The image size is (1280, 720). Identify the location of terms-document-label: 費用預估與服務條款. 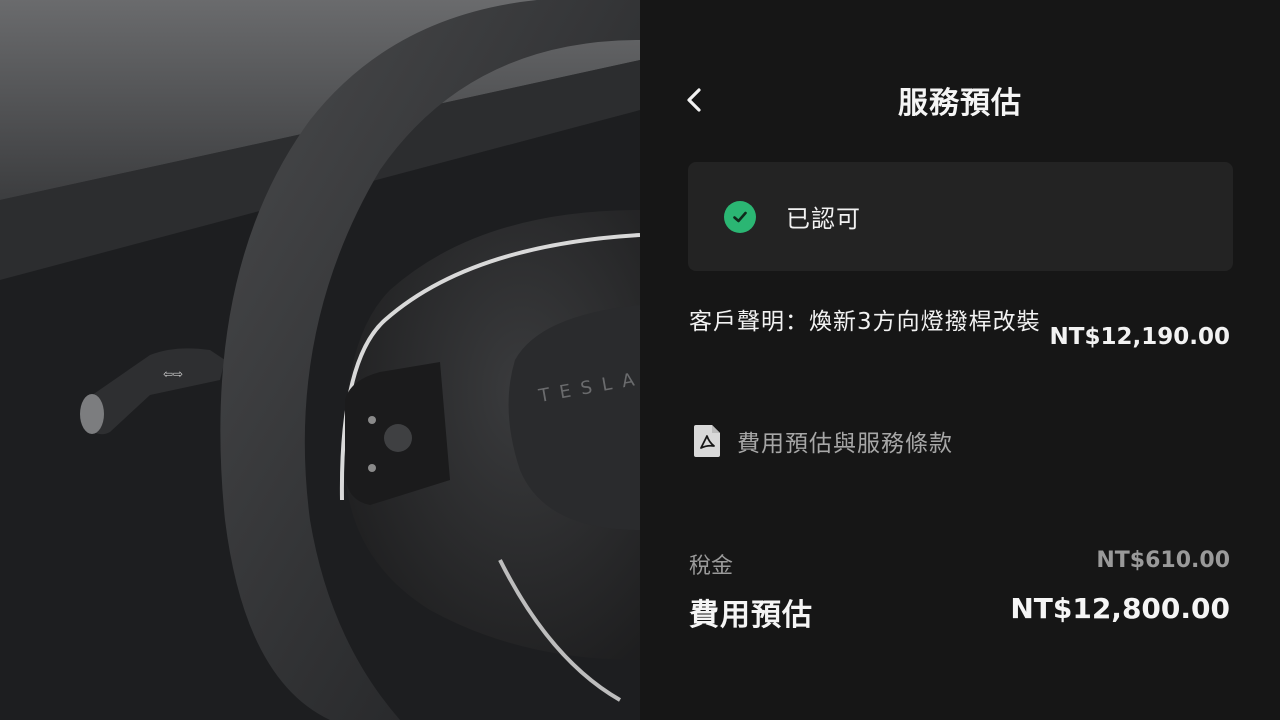
(845, 444).